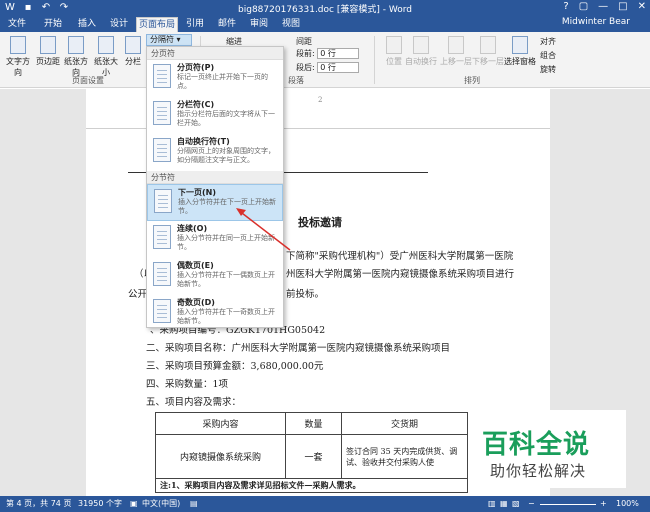 The height and width of the screenshot is (512, 650). I want to click on margins-button: 页边距, so click(48, 56).